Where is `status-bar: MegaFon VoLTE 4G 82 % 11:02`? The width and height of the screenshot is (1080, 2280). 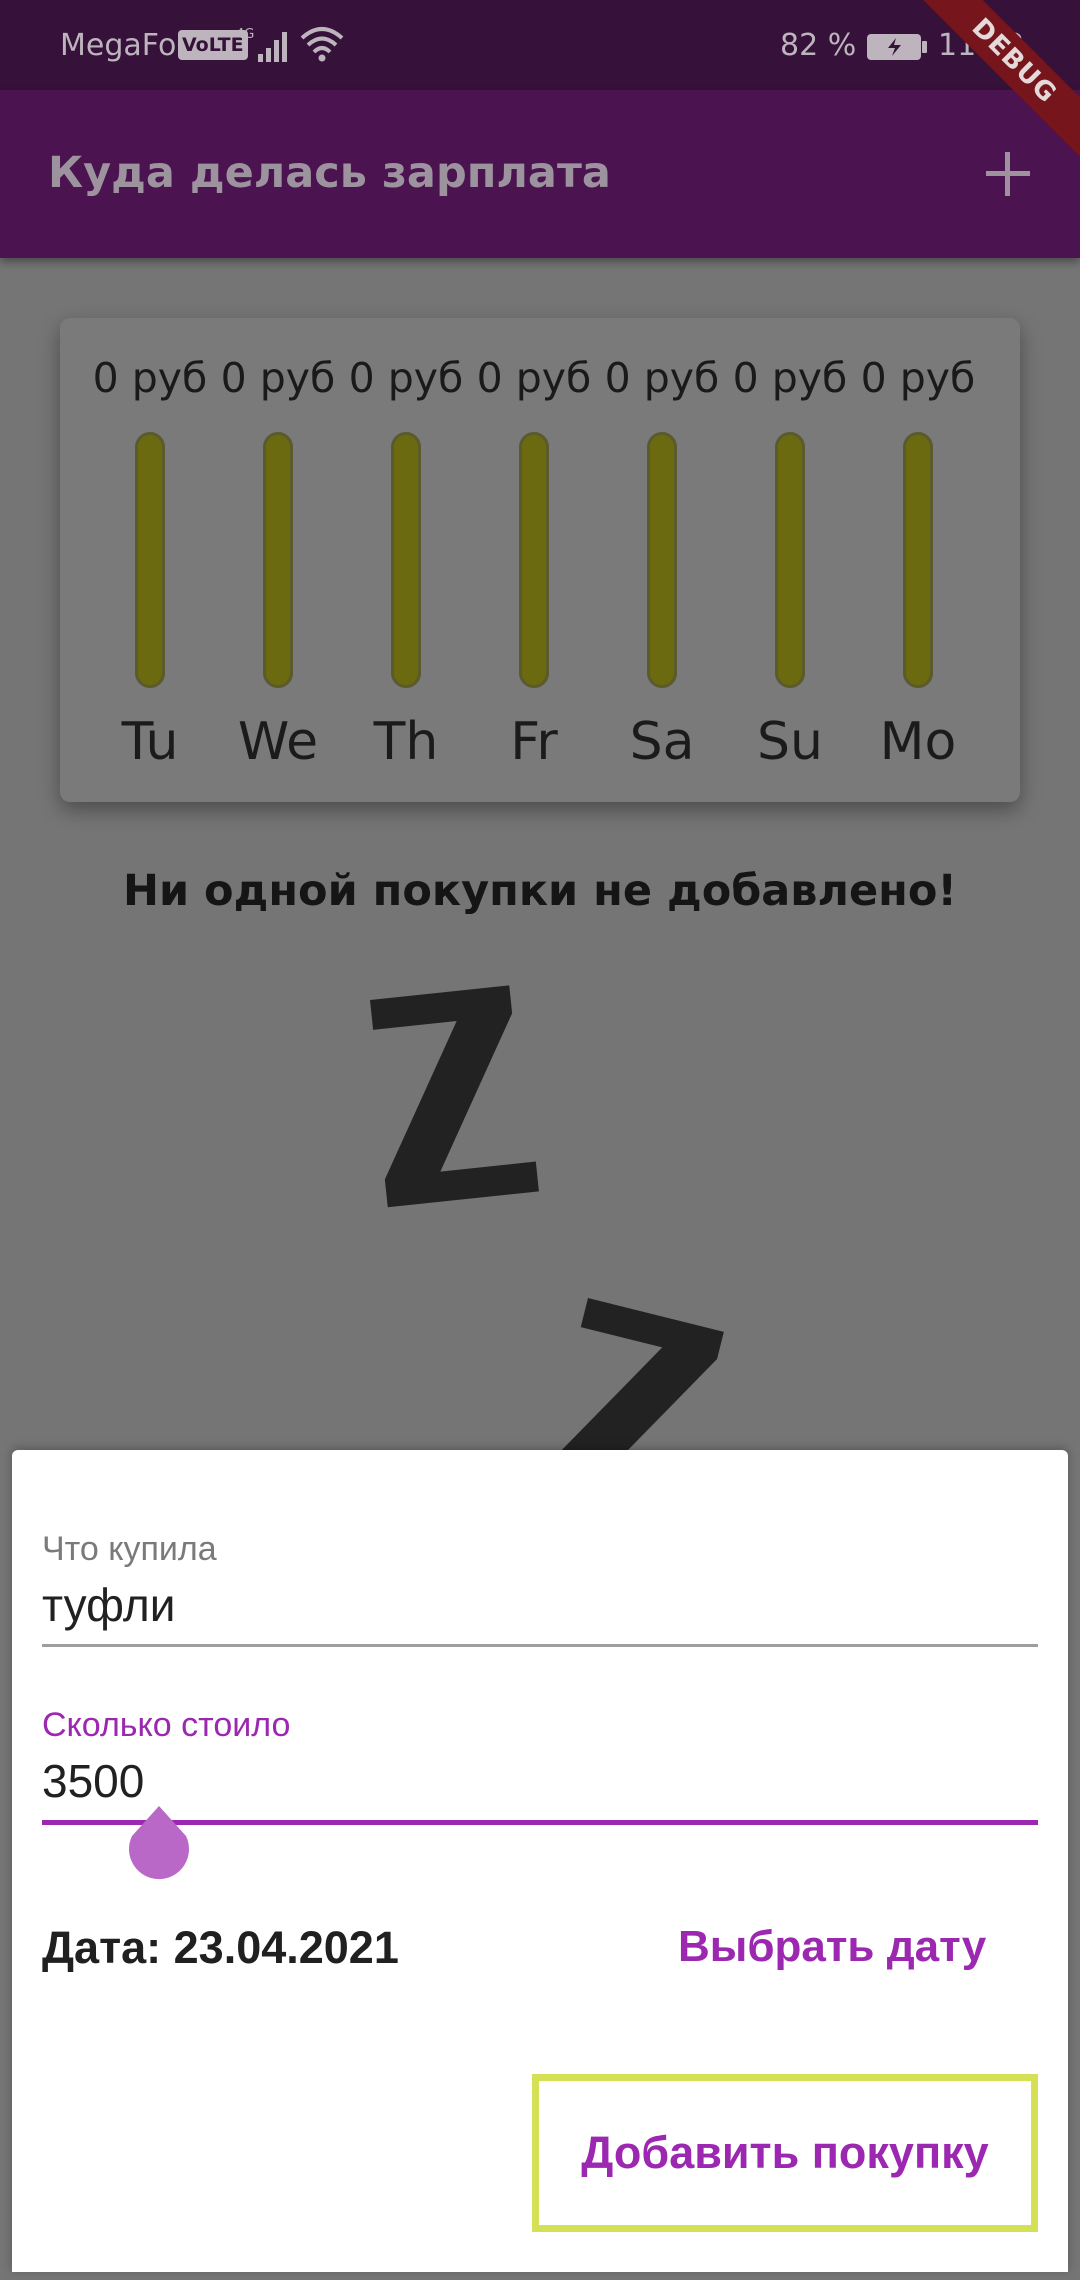 status-bar: MegaFon VoLTE 4G 82 % 11:02 is located at coordinates (540, 45).